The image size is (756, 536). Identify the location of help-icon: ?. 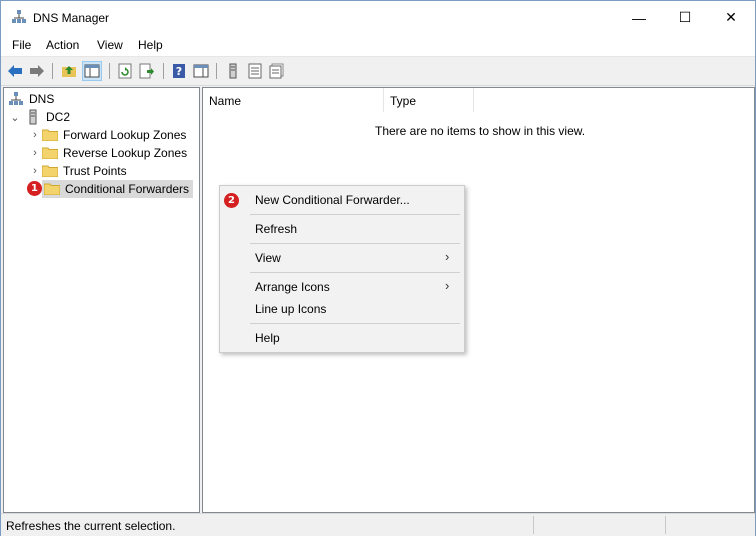
(179, 71).